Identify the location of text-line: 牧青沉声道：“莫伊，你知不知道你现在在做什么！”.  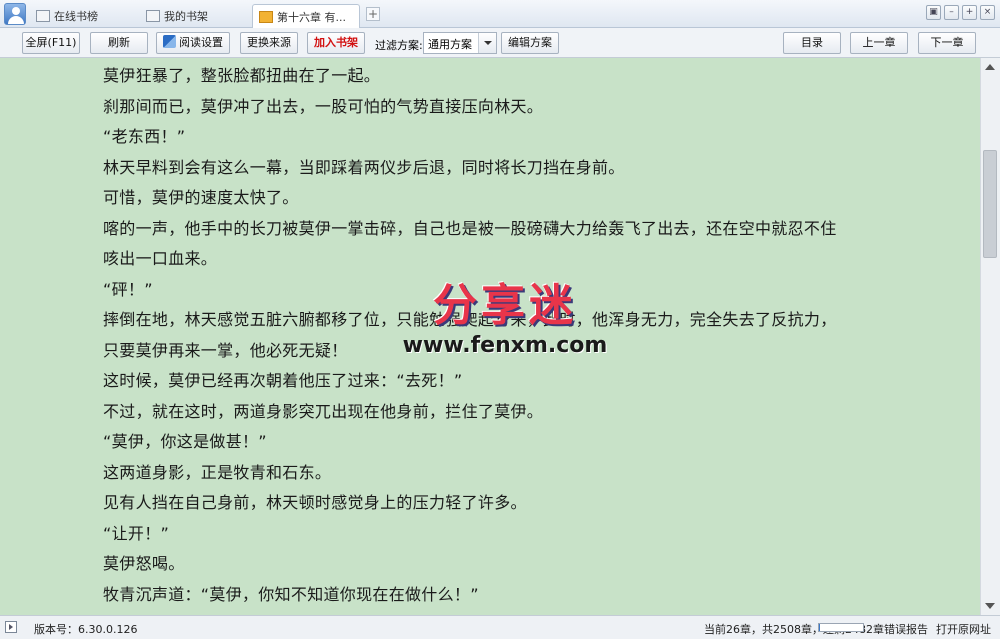
(291, 594).